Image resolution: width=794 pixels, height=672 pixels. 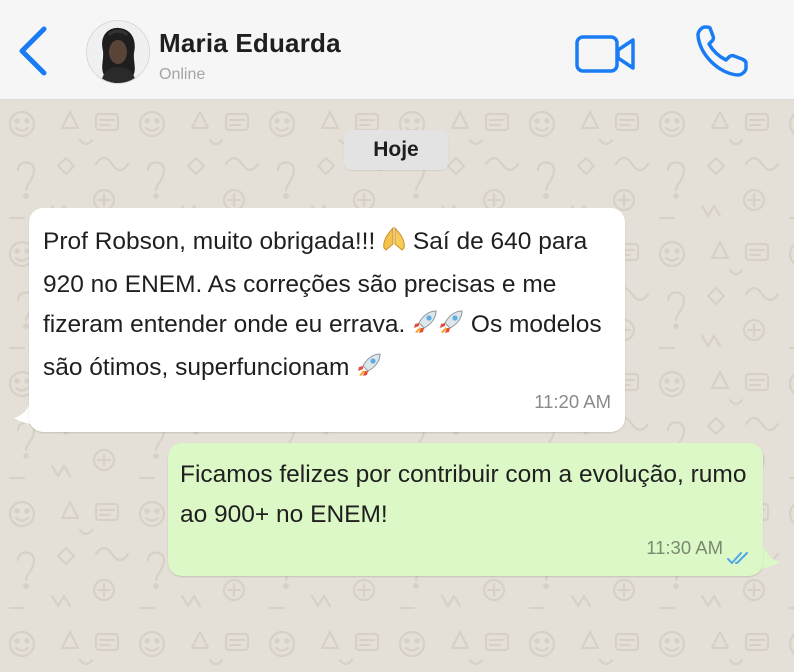 I want to click on voice-call-button, so click(x=722, y=51).